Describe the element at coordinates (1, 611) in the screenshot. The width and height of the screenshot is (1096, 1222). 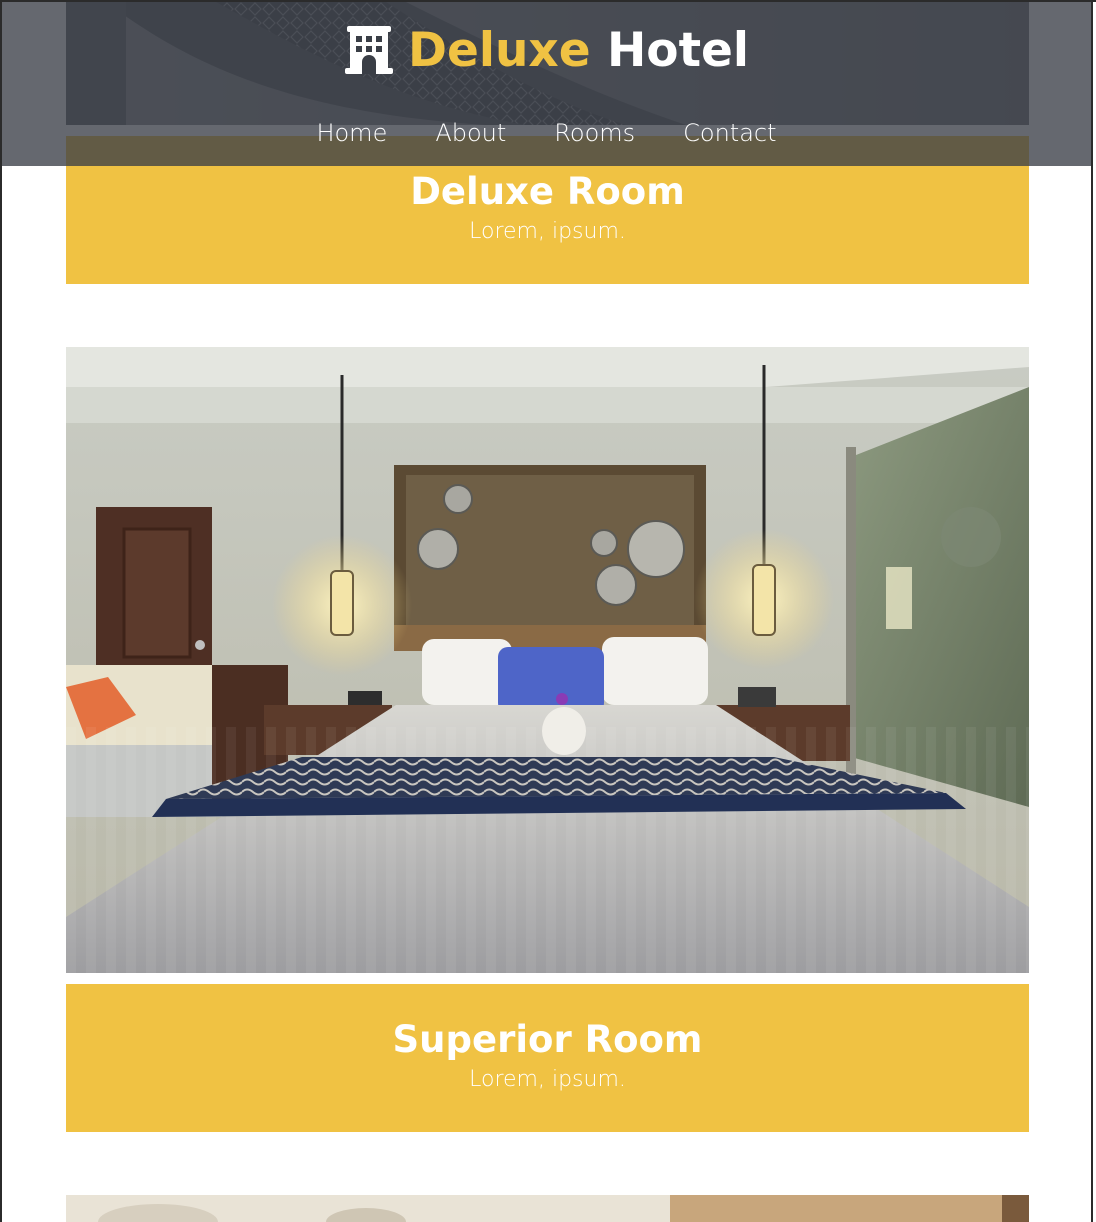
I see `window-border-left` at that location.